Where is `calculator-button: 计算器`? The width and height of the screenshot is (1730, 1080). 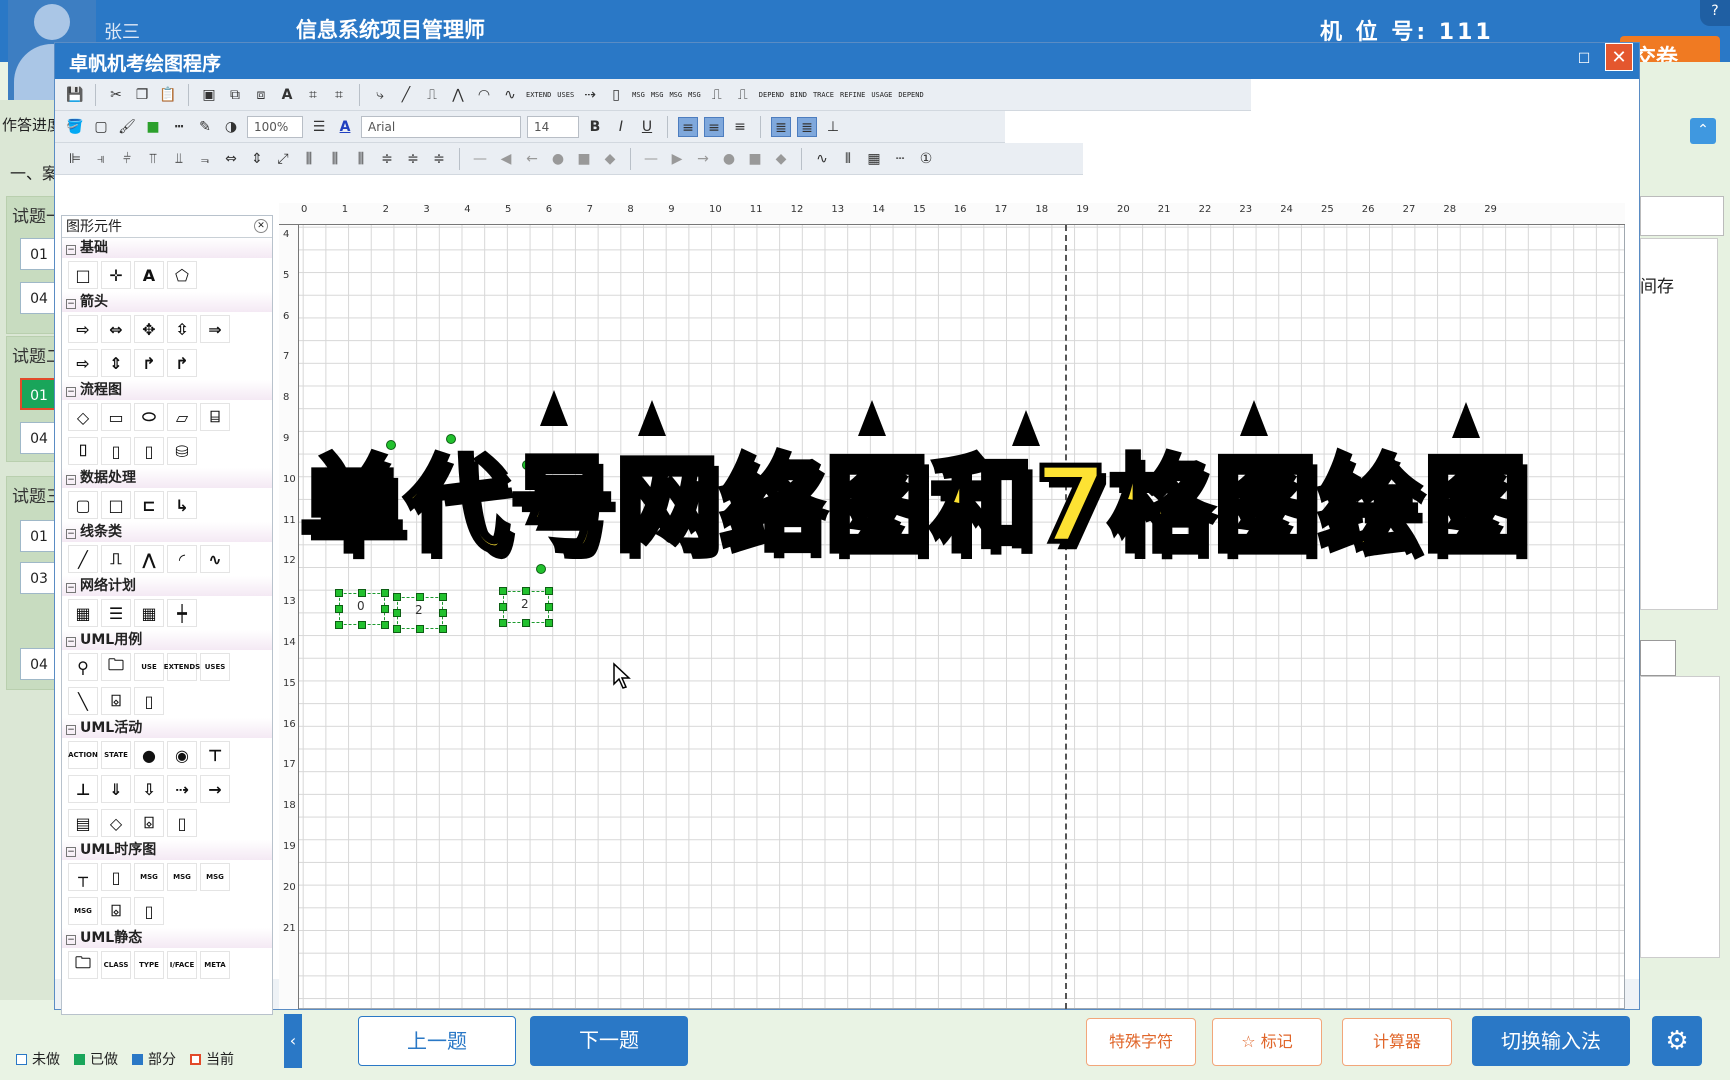 calculator-button: 计算器 is located at coordinates (1397, 1042).